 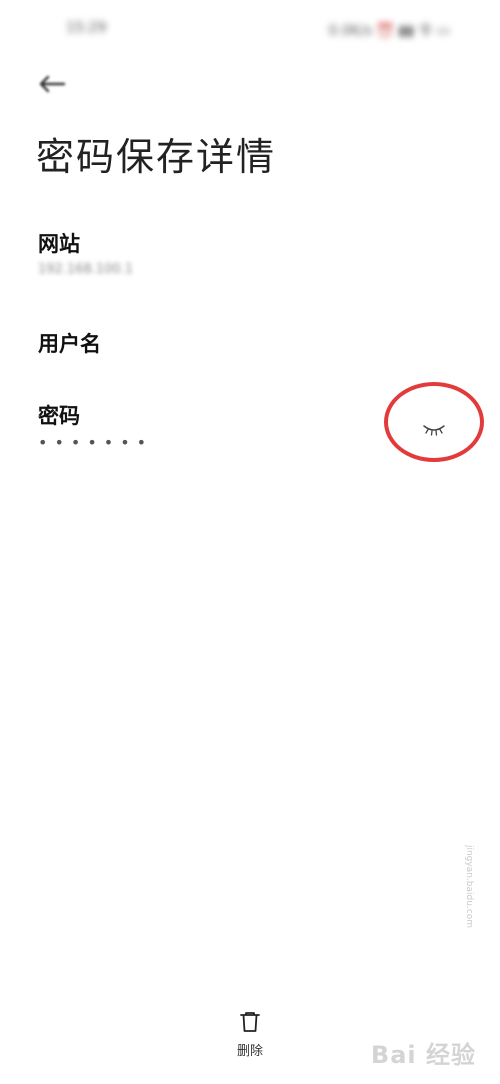 I want to click on back-button, so click(x=52, y=84).